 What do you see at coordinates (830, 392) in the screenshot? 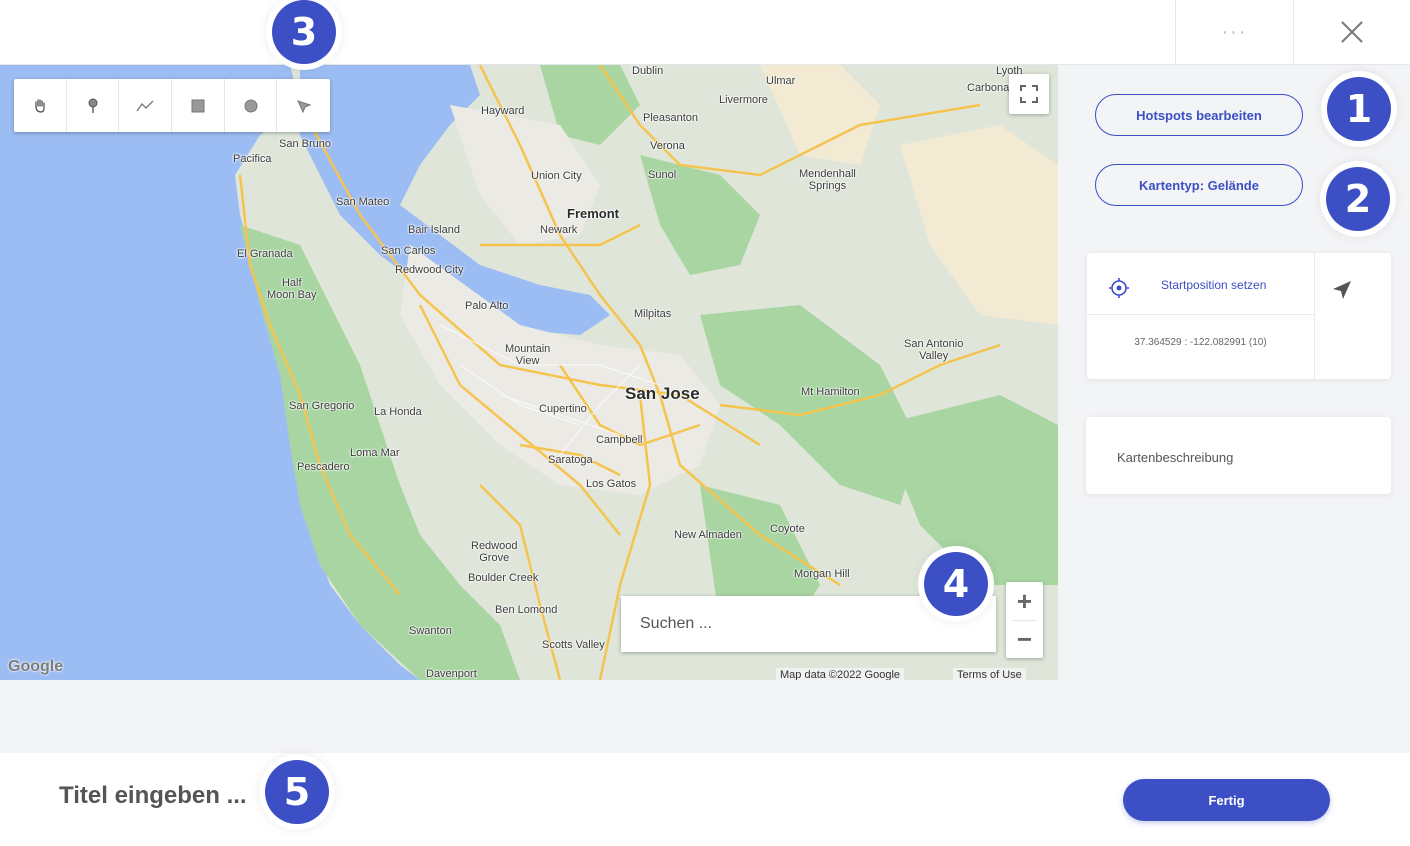
I see `map-place-label: Mt Hamilton` at bounding box center [830, 392].